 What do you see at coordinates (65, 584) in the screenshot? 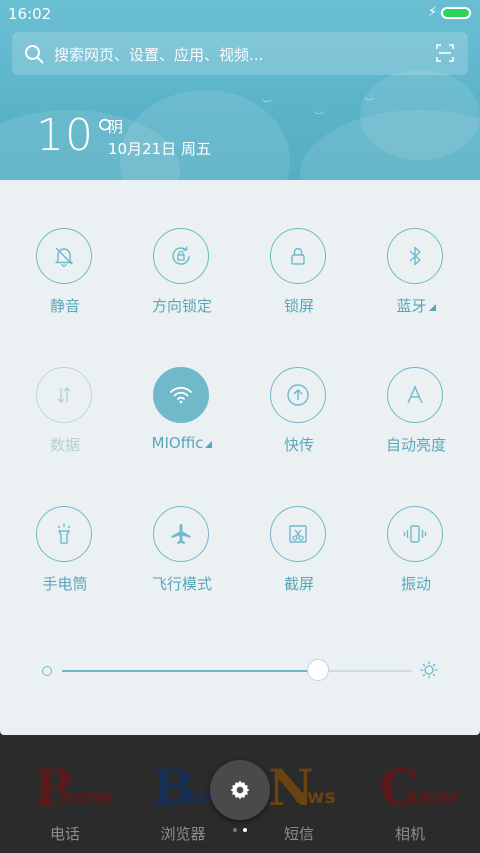
I see `tile-label: 手电筒` at bounding box center [65, 584].